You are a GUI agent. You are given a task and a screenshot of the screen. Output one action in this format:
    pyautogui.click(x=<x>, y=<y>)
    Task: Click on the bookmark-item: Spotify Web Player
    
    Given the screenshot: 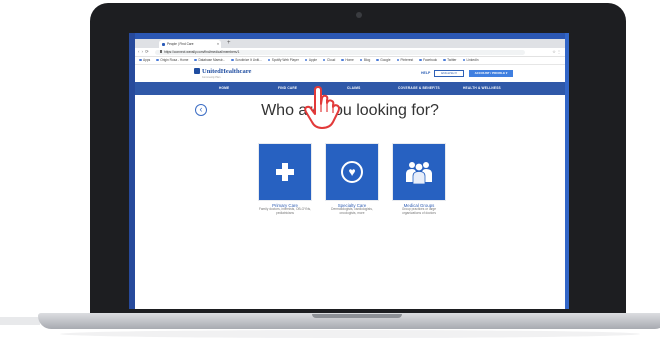 What is the action you would take?
    pyautogui.click(x=285, y=60)
    